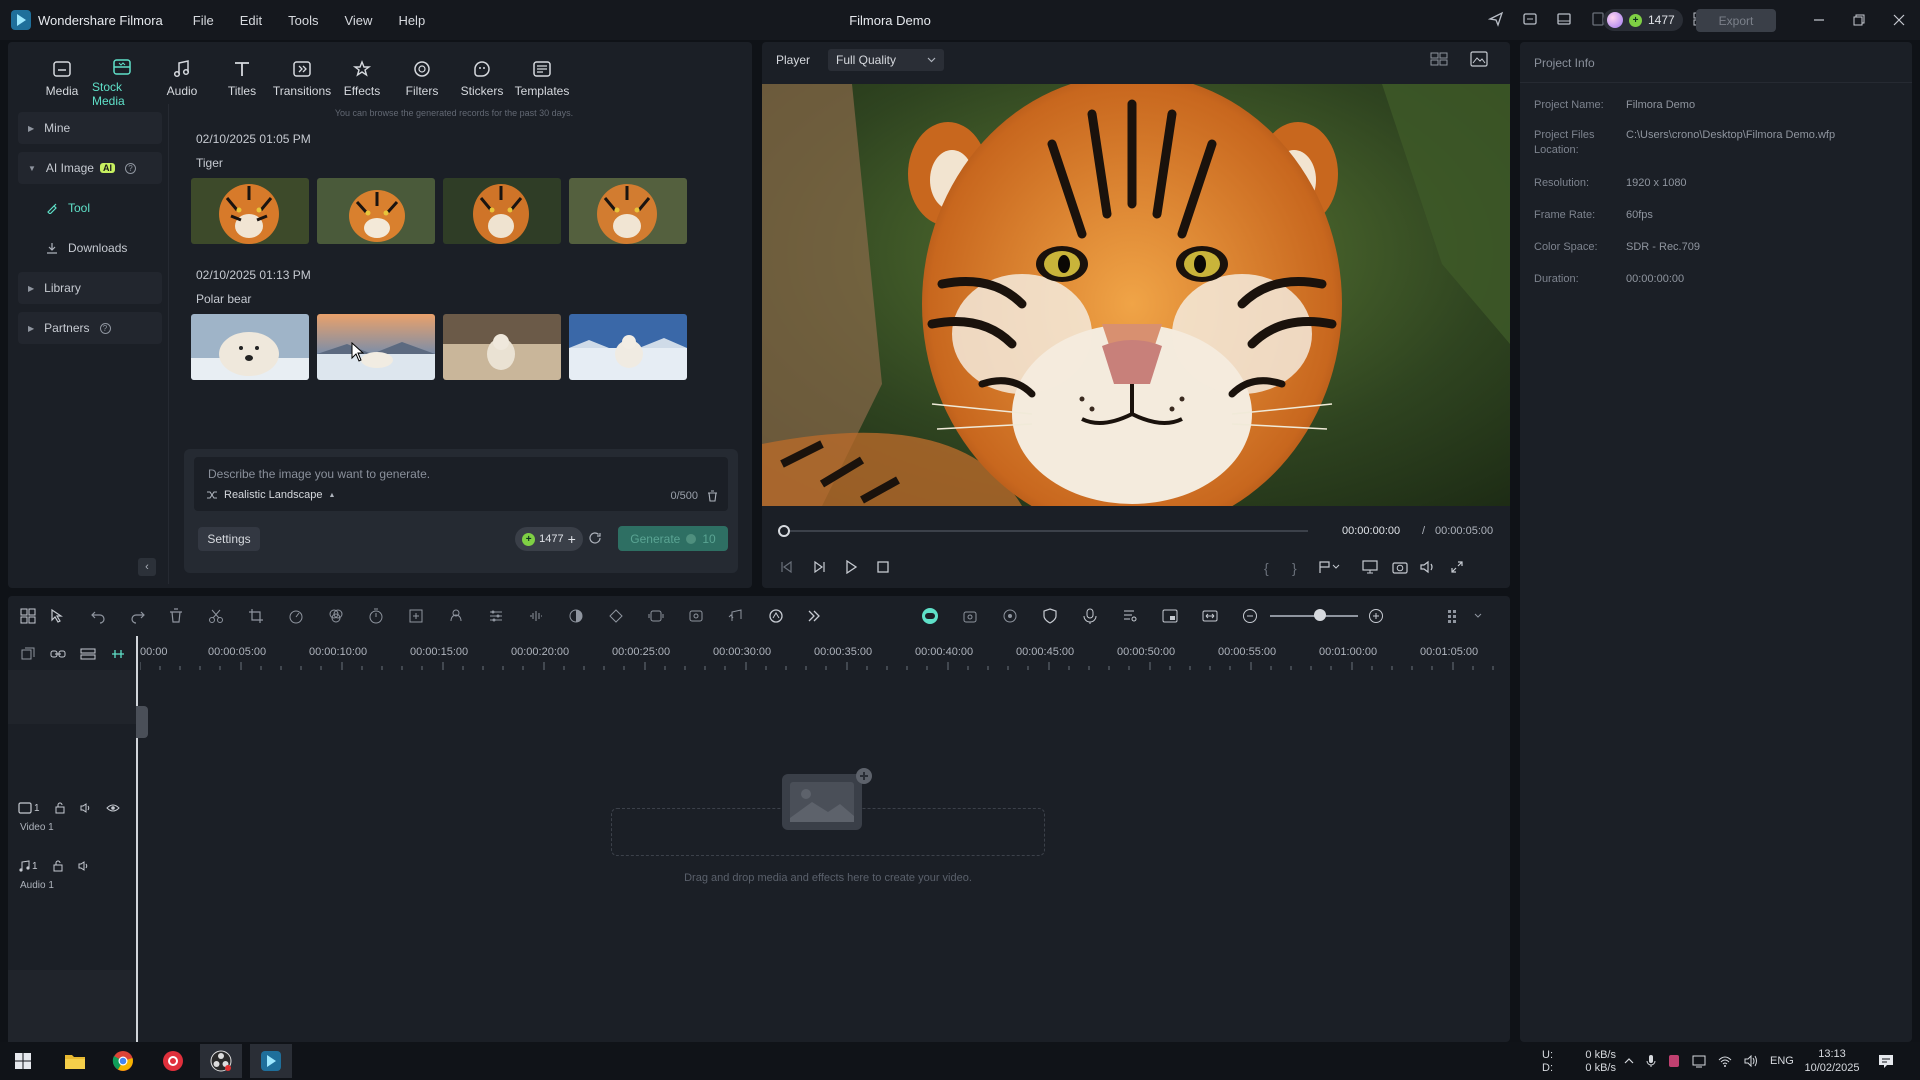 Image resolution: width=1920 pixels, height=1080 pixels. What do you see at coordinates (221, 1061) in the screenshot?
I see `obs-icon` at bounding box center [221, 1061].